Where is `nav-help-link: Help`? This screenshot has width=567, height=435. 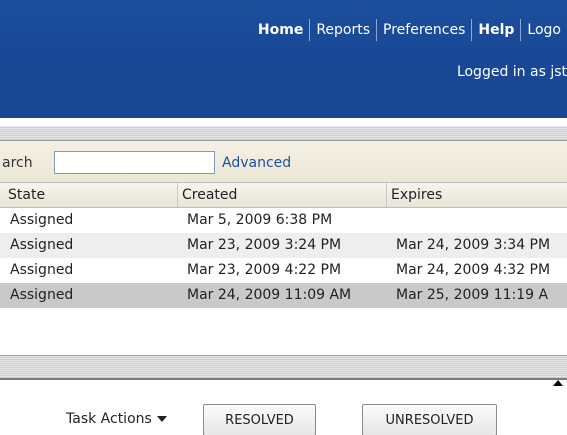 nav-help-link: Help is located at coordinates (496, 30).